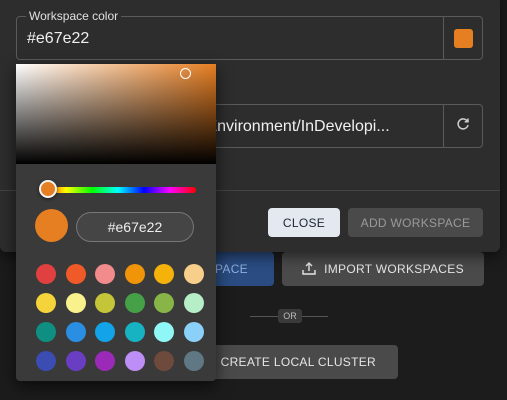  What do you see at coordinates (394, 269) in the screenshot?
I see `import-workspaces-label: IMPORT WORKSPACES` at bounding box center [394, 269].